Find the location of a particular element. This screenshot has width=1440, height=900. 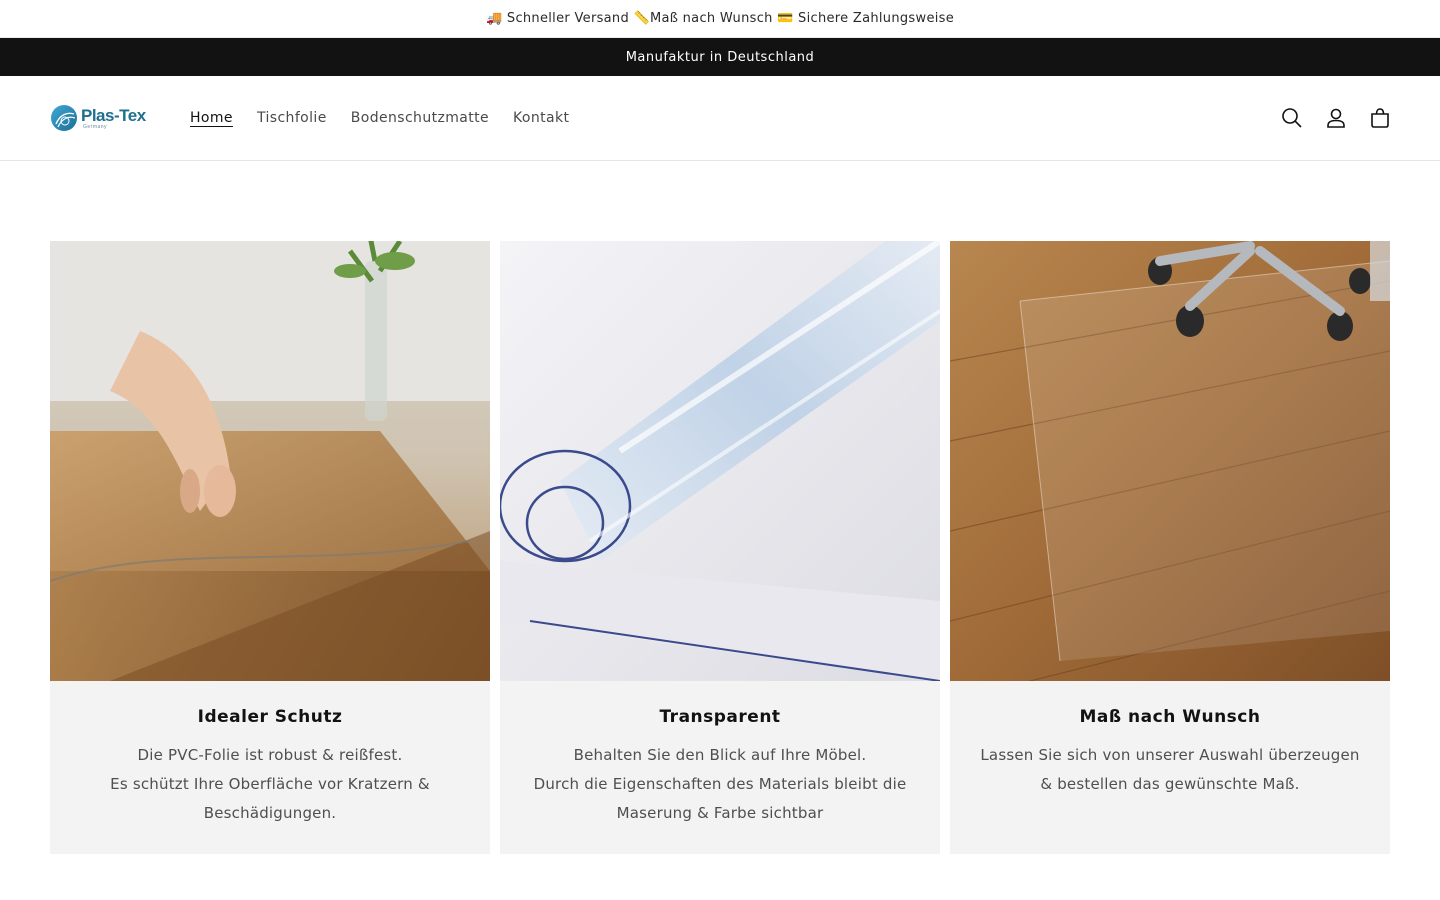

header-icons is located at coordinates (1336, 118).